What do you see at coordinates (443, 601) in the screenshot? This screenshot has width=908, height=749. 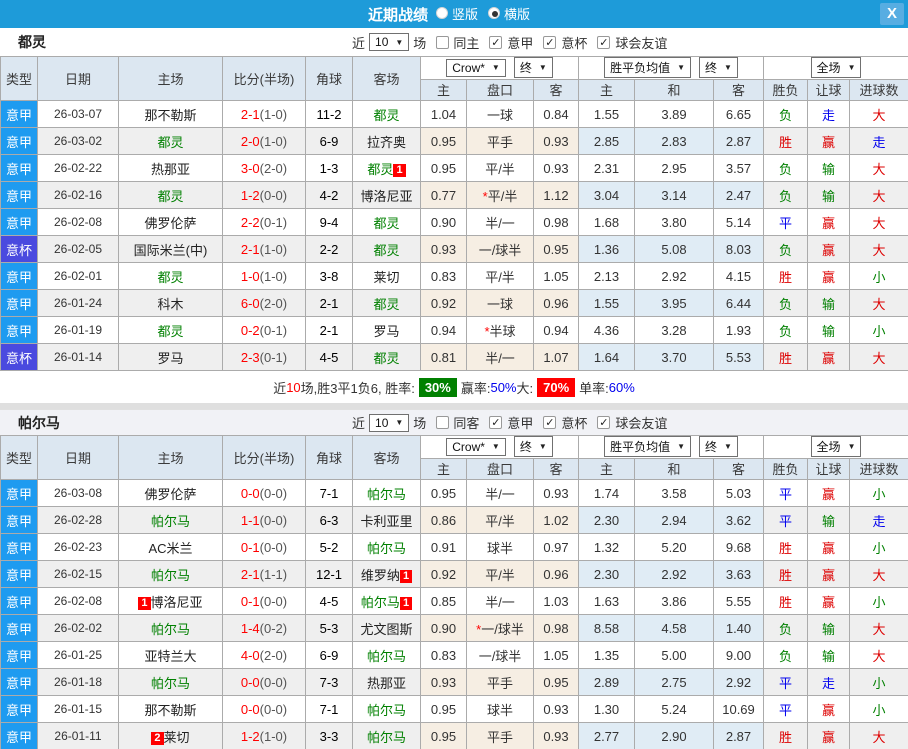 I see `odds-home: 0.85` at bounding box center [443, 601].